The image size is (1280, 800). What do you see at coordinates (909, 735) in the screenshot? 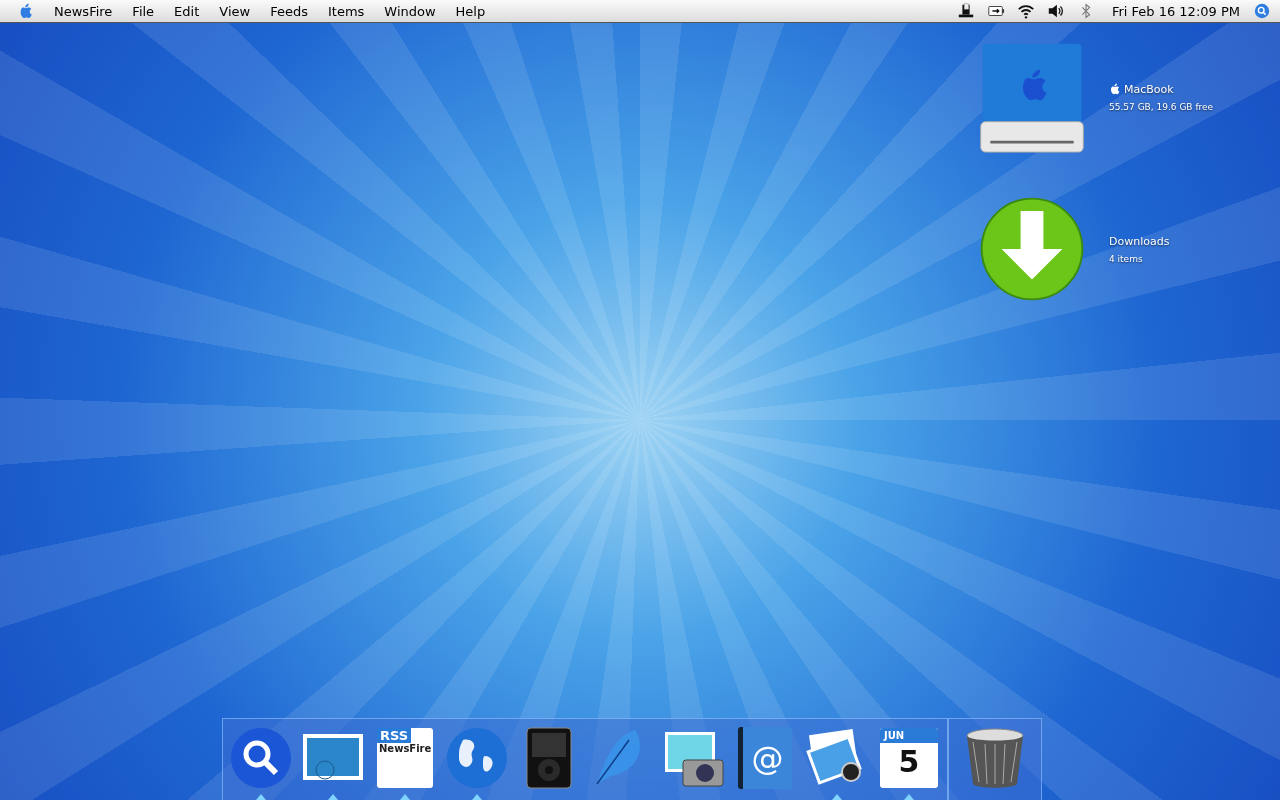
I see `calendar-month: JUN` at bounding box center [909, 735].